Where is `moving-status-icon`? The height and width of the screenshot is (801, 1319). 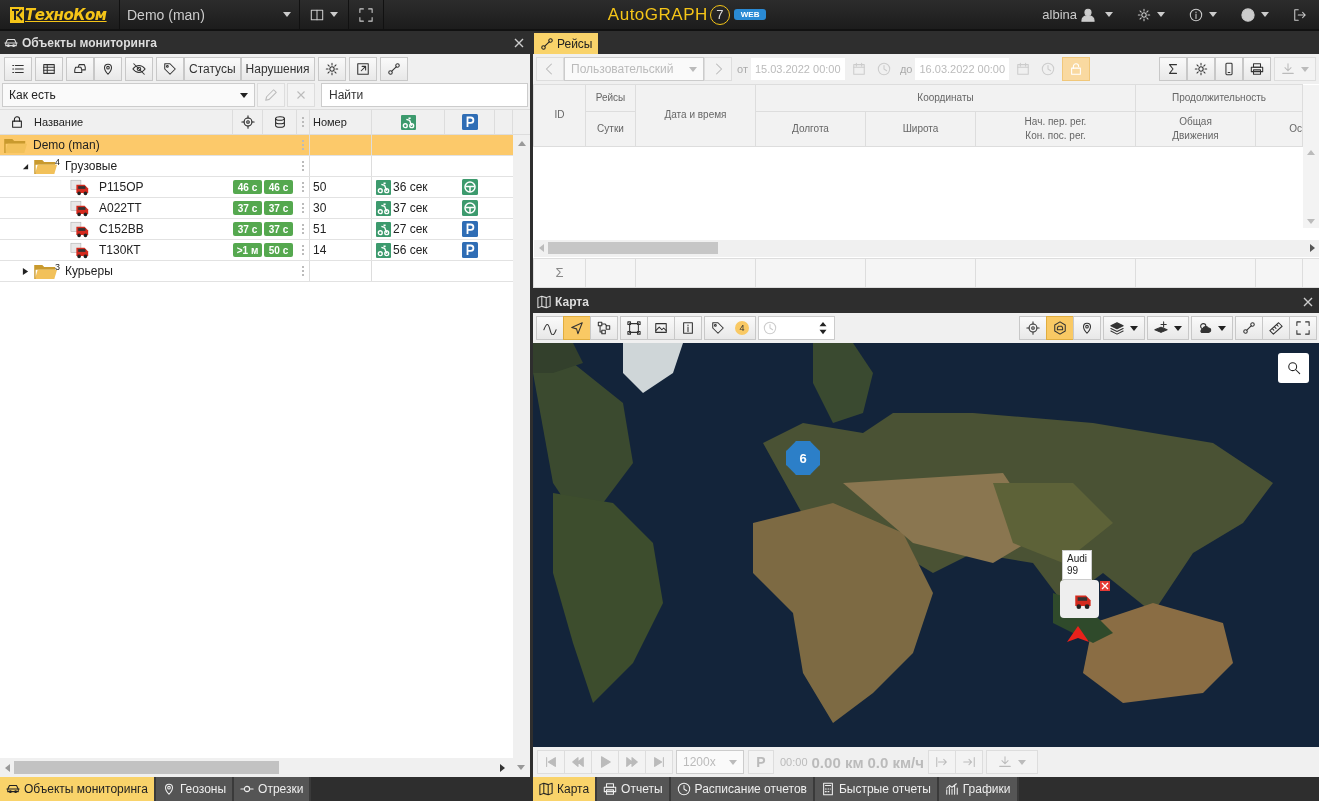
moving-status-icon is located at coordinates (383, 229).